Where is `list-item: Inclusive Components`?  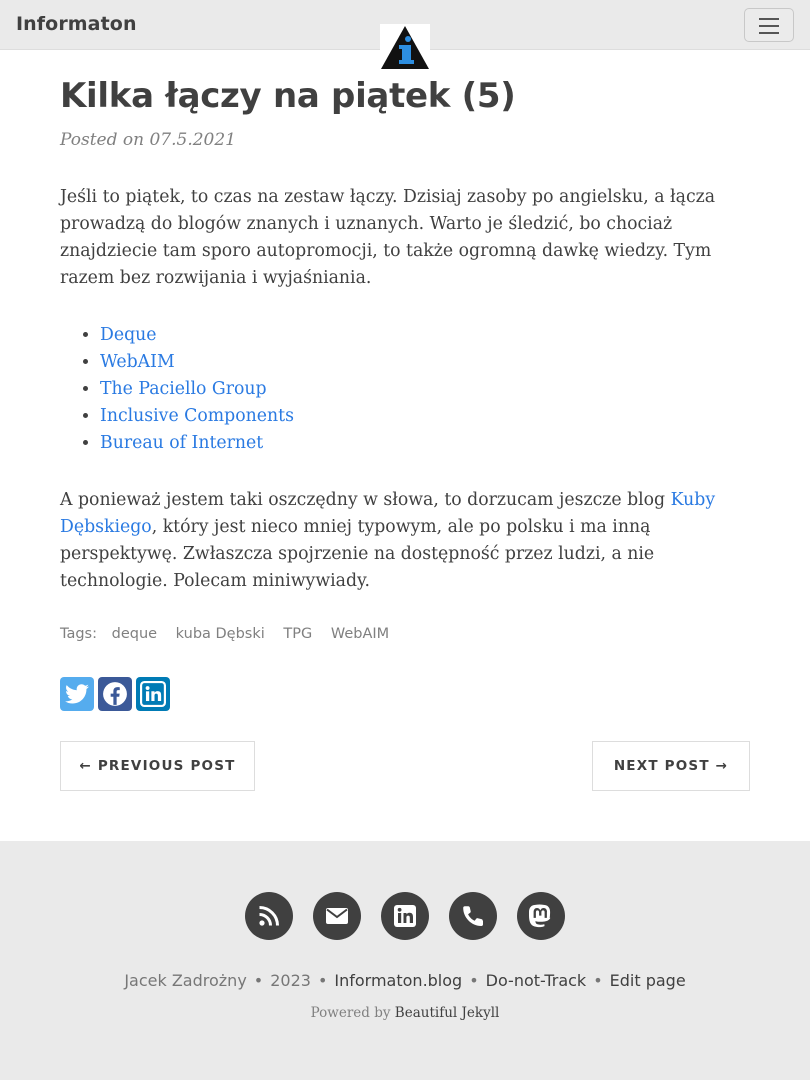 list-item: Inclusive Components is located at coordinates (400, 416).